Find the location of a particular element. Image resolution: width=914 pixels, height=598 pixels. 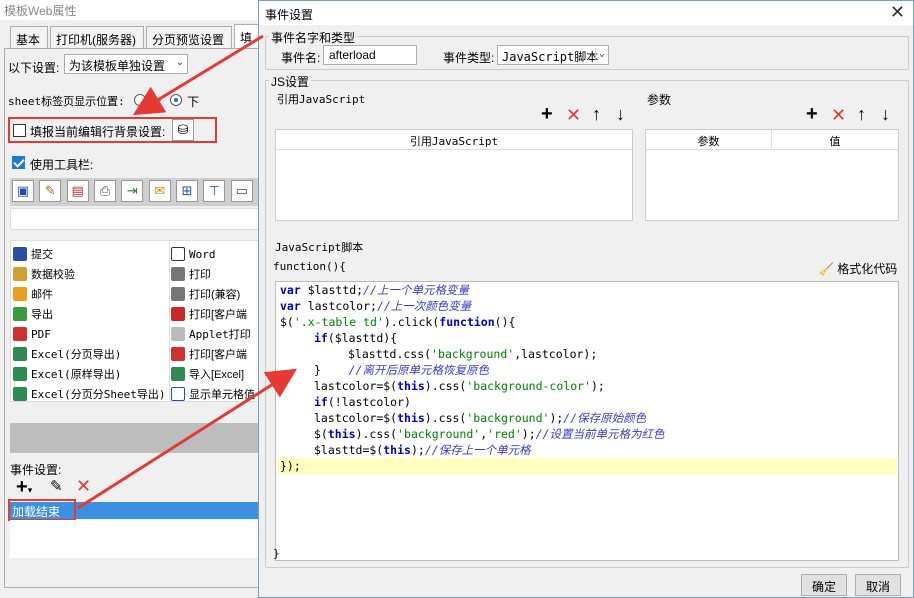

arrow-to-code is located at coordinates (187, 439).